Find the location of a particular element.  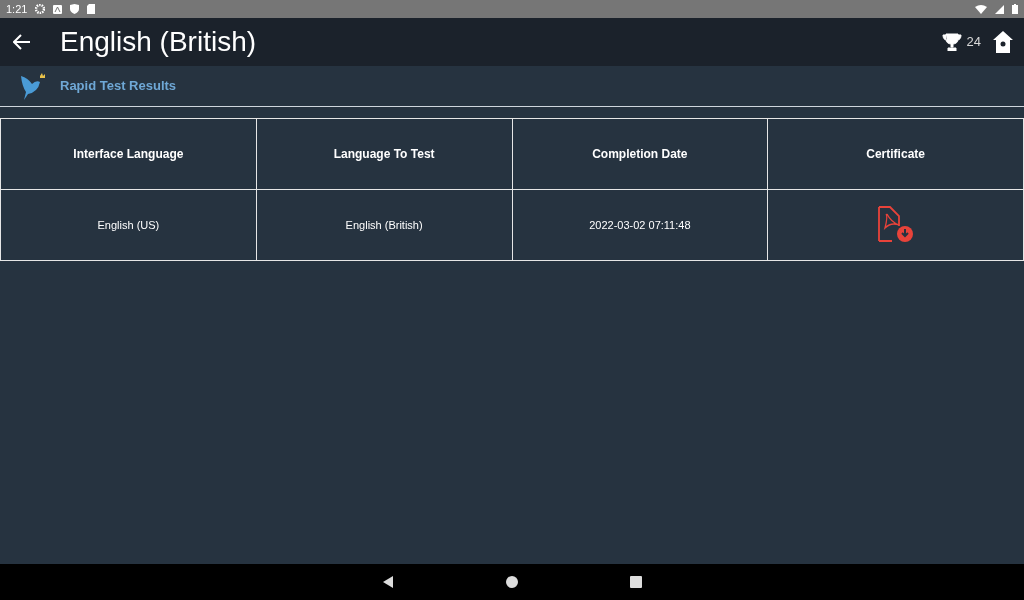

section-title: Rapid Test Results is located at coordinates (118, 86).